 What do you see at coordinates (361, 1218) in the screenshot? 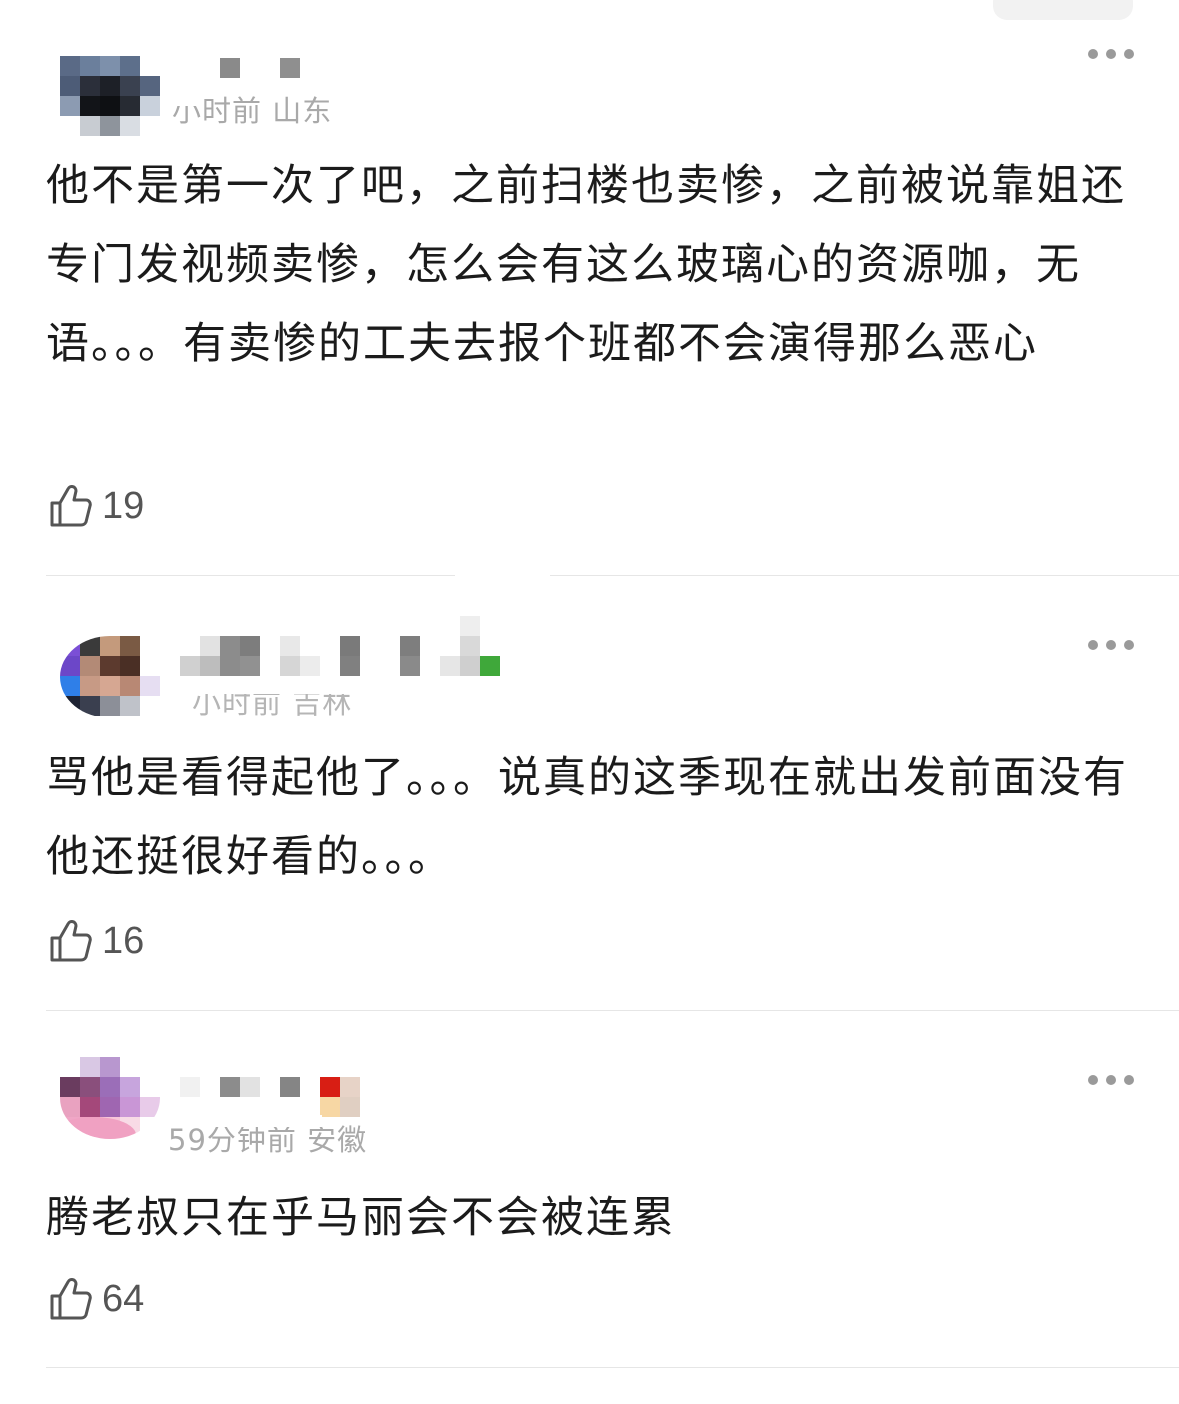
I see `comment-text: 腾老叔只在乎马丽会不会被连累` at bounding box center [361, 1218].